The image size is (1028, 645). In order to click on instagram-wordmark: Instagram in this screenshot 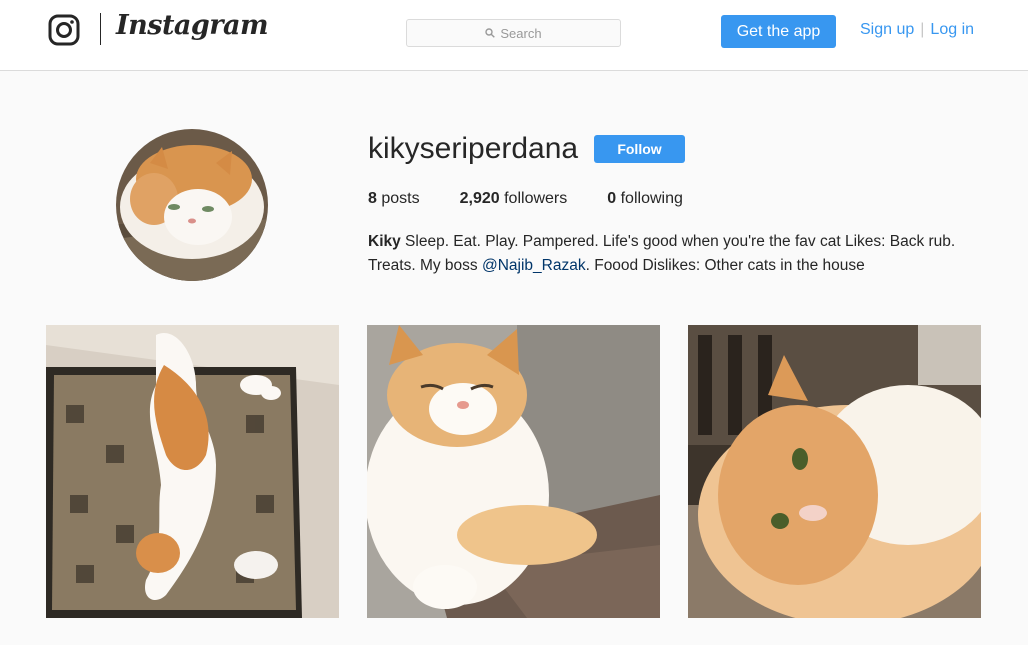, I will do `click(192, 25)`.